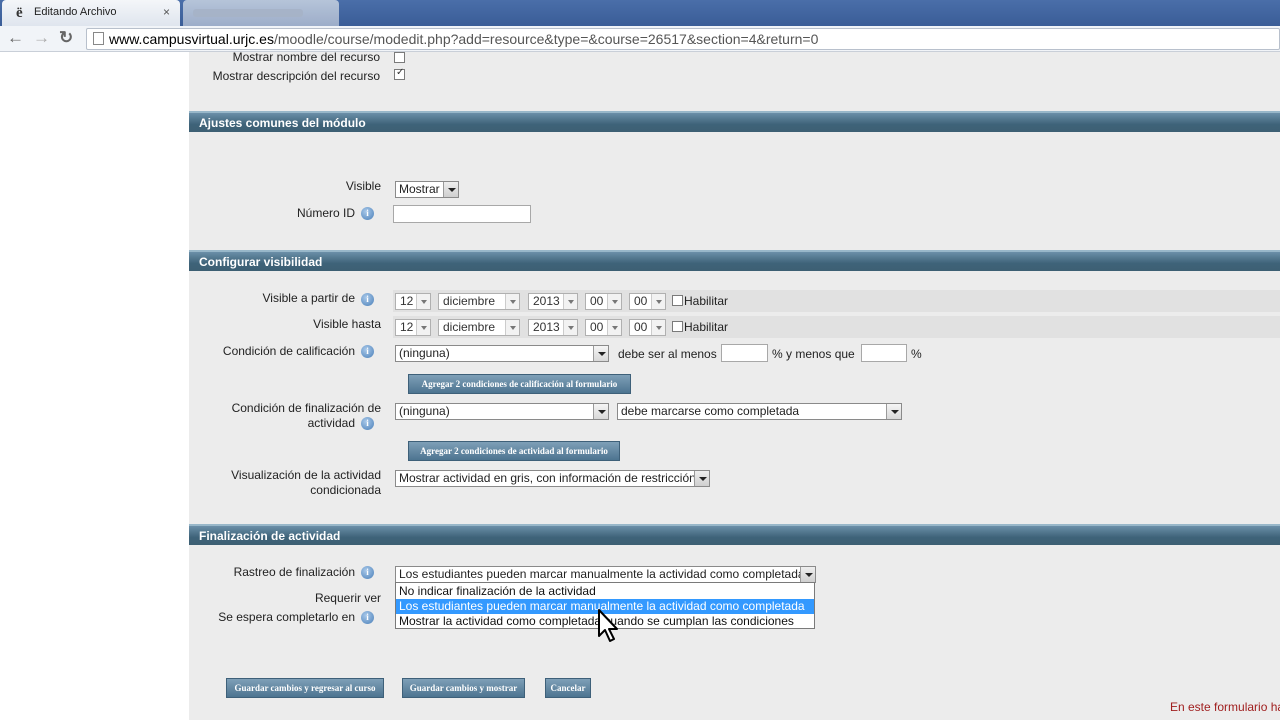  I want to click on from-minute-value: 00, so click(641, 301).